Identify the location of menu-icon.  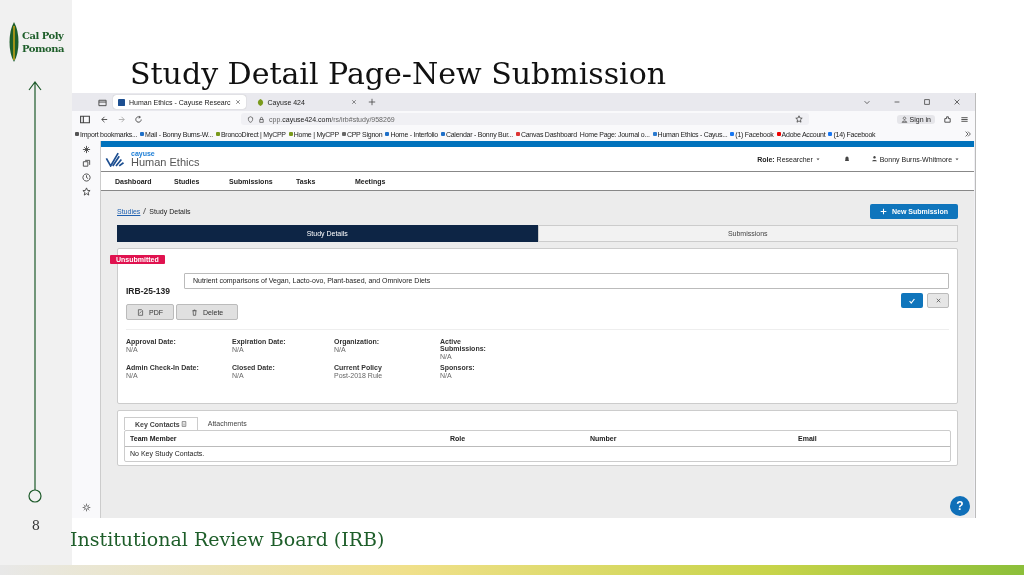
(964, 119).